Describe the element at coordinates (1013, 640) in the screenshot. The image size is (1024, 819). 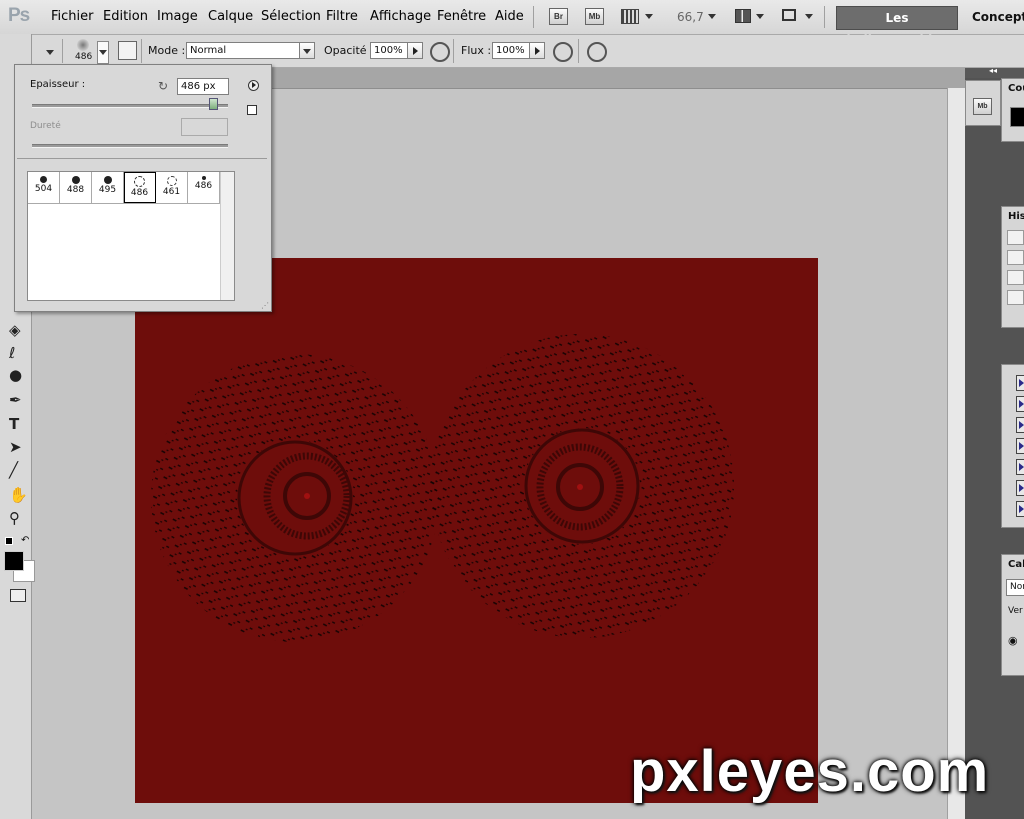
I see `eye-icon: ◉` at that location.